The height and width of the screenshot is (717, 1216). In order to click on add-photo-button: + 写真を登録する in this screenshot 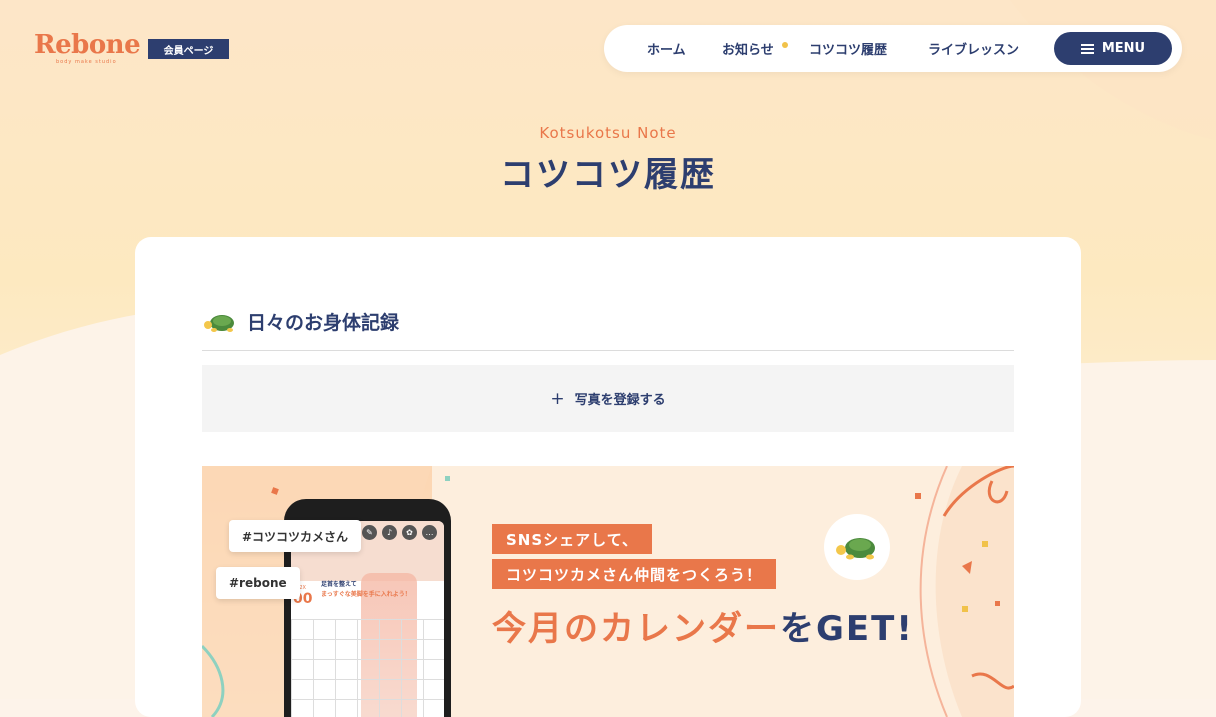, I will do `click(608, 398)`.